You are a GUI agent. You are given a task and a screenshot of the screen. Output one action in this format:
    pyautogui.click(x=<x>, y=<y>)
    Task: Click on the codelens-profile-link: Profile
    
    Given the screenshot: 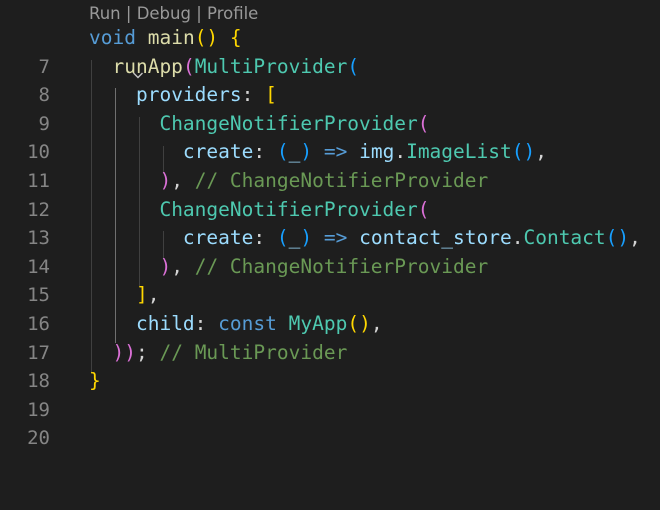 What is the action you would take?
    pyautogui.click(x=232, y=13)
    